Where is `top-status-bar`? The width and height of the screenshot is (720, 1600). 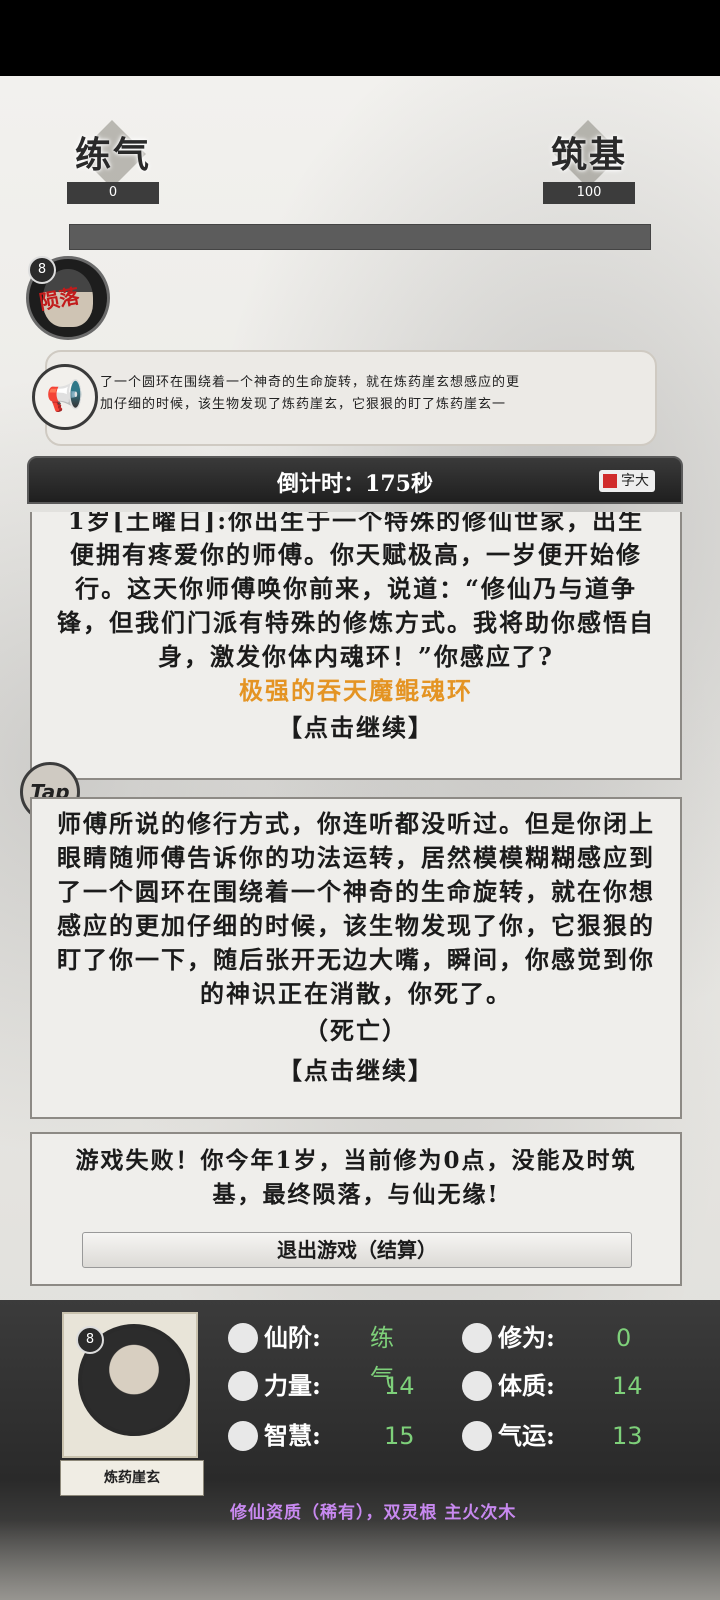
top-status-bar is located at coordinates (360, 38).